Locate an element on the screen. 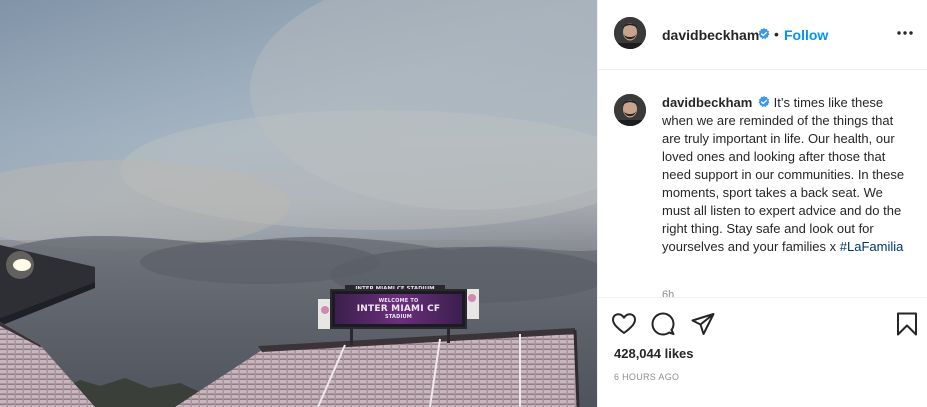 Image resolution: width=927 pixels, height=407 pixels. caption-avatar is located at coordinates (630, 110).